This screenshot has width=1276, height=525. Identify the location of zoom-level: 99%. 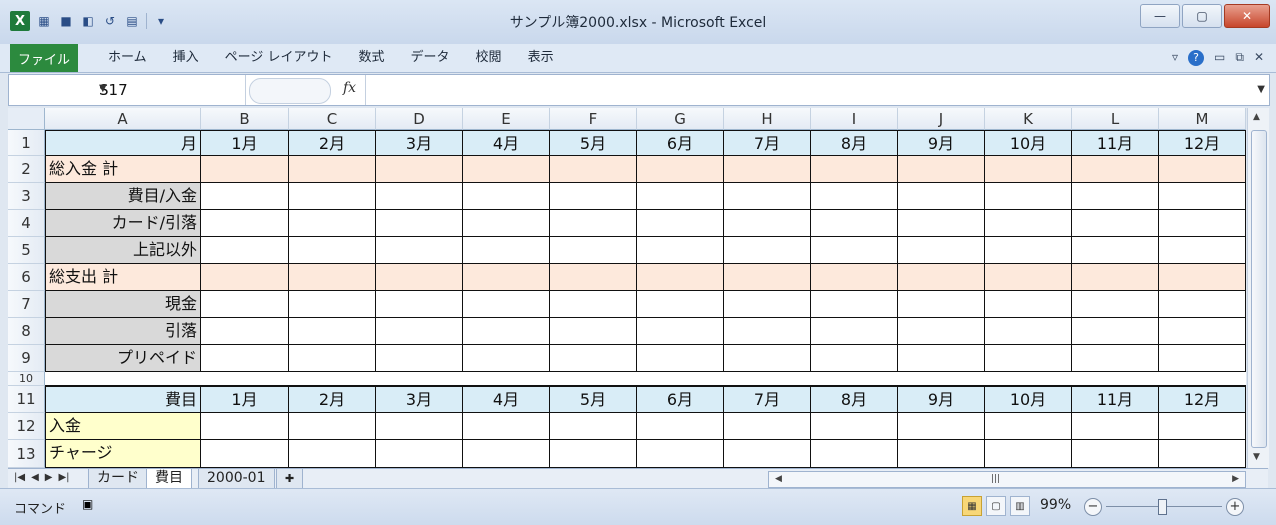
(1055, 505).